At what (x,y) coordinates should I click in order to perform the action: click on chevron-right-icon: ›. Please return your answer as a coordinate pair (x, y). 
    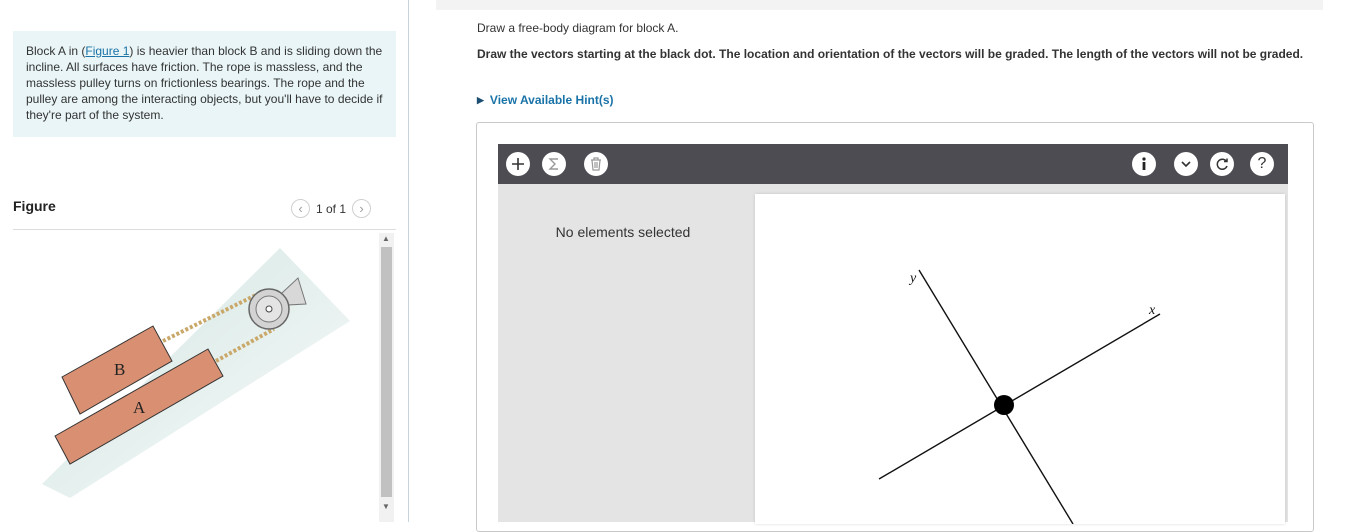
    Looking at the image, I should click on (361, 208).